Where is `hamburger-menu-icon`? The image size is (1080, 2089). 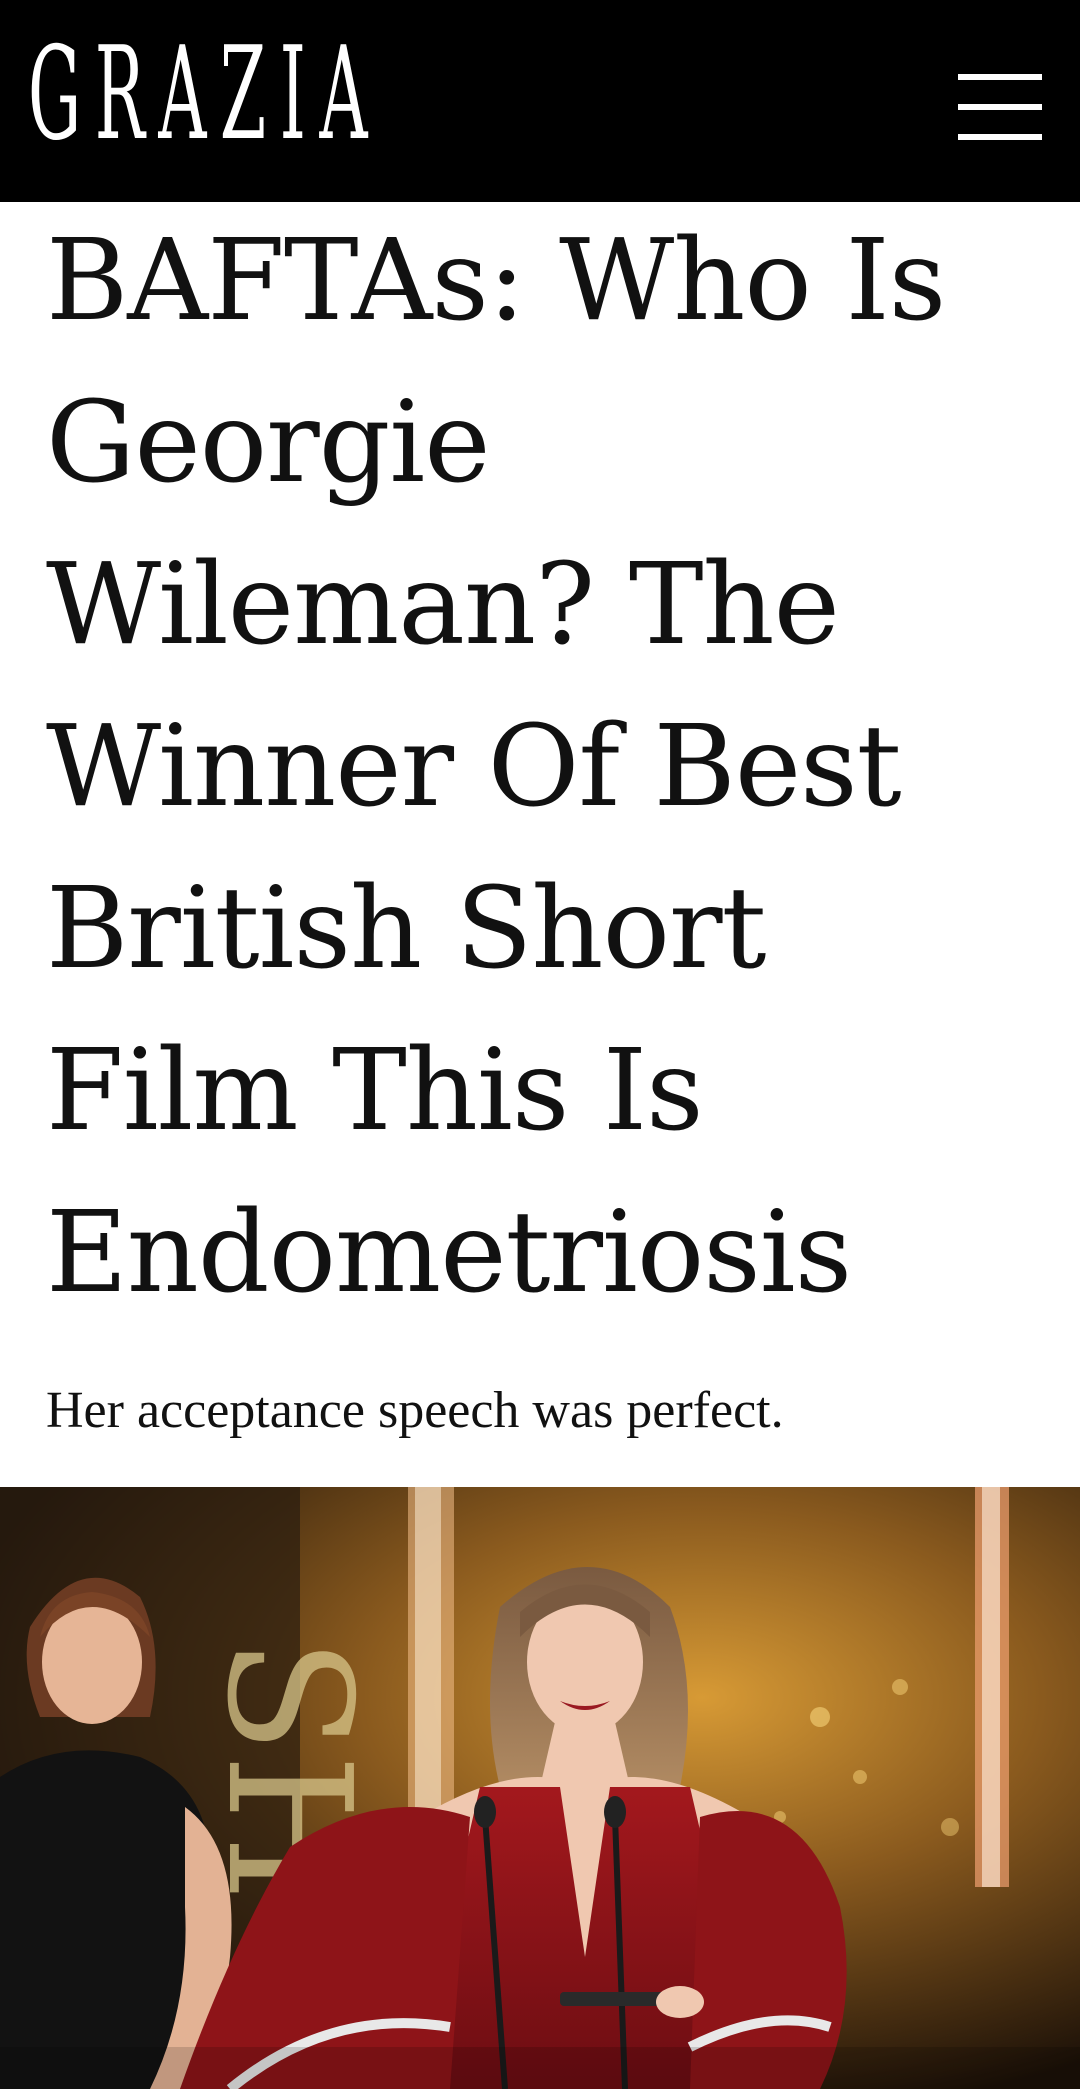 hamburger-menu-icon is located at coordinates (1002, 107).